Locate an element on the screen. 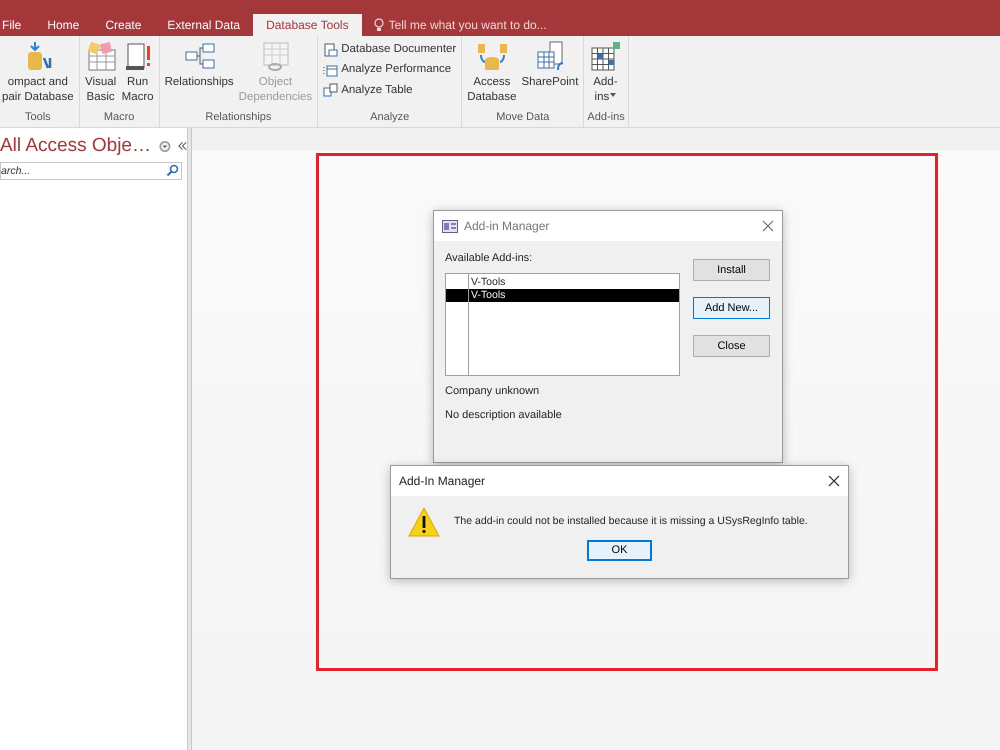 The height and width of the screenshot is (750, 1000). collapse-icon is located at coordinates (182, 146).